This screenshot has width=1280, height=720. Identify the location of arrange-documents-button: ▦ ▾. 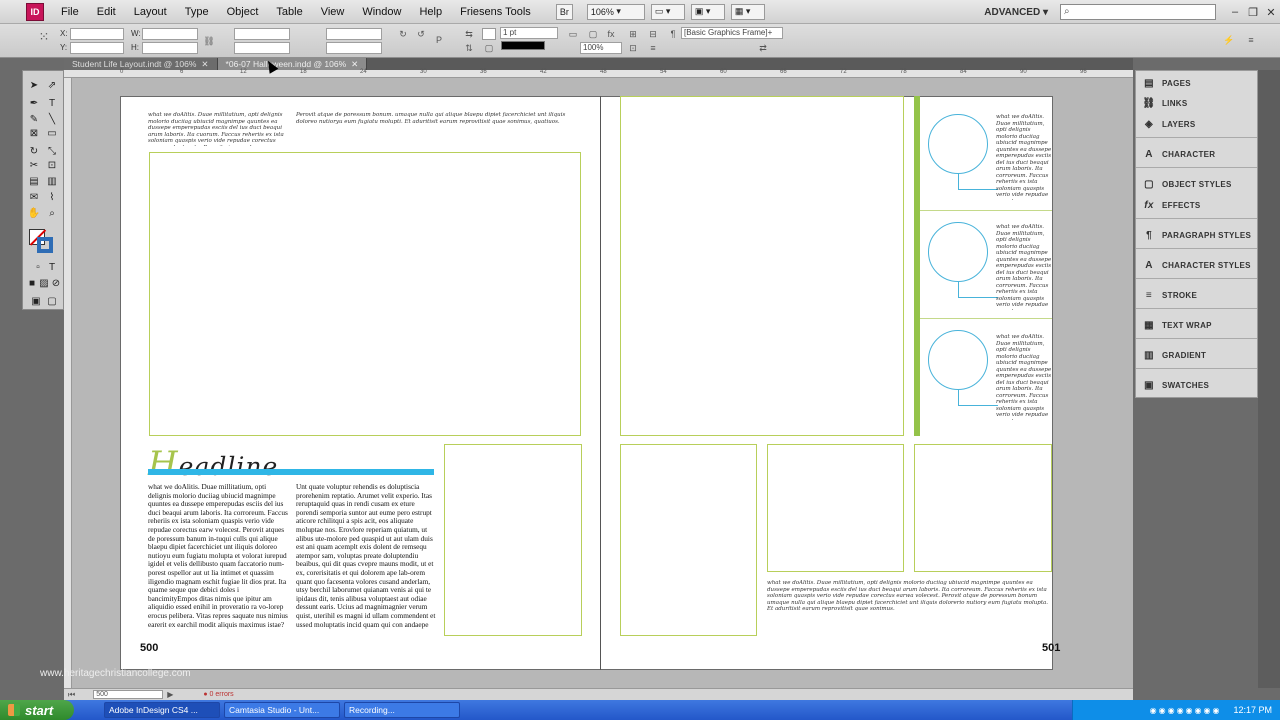
(747, 11).